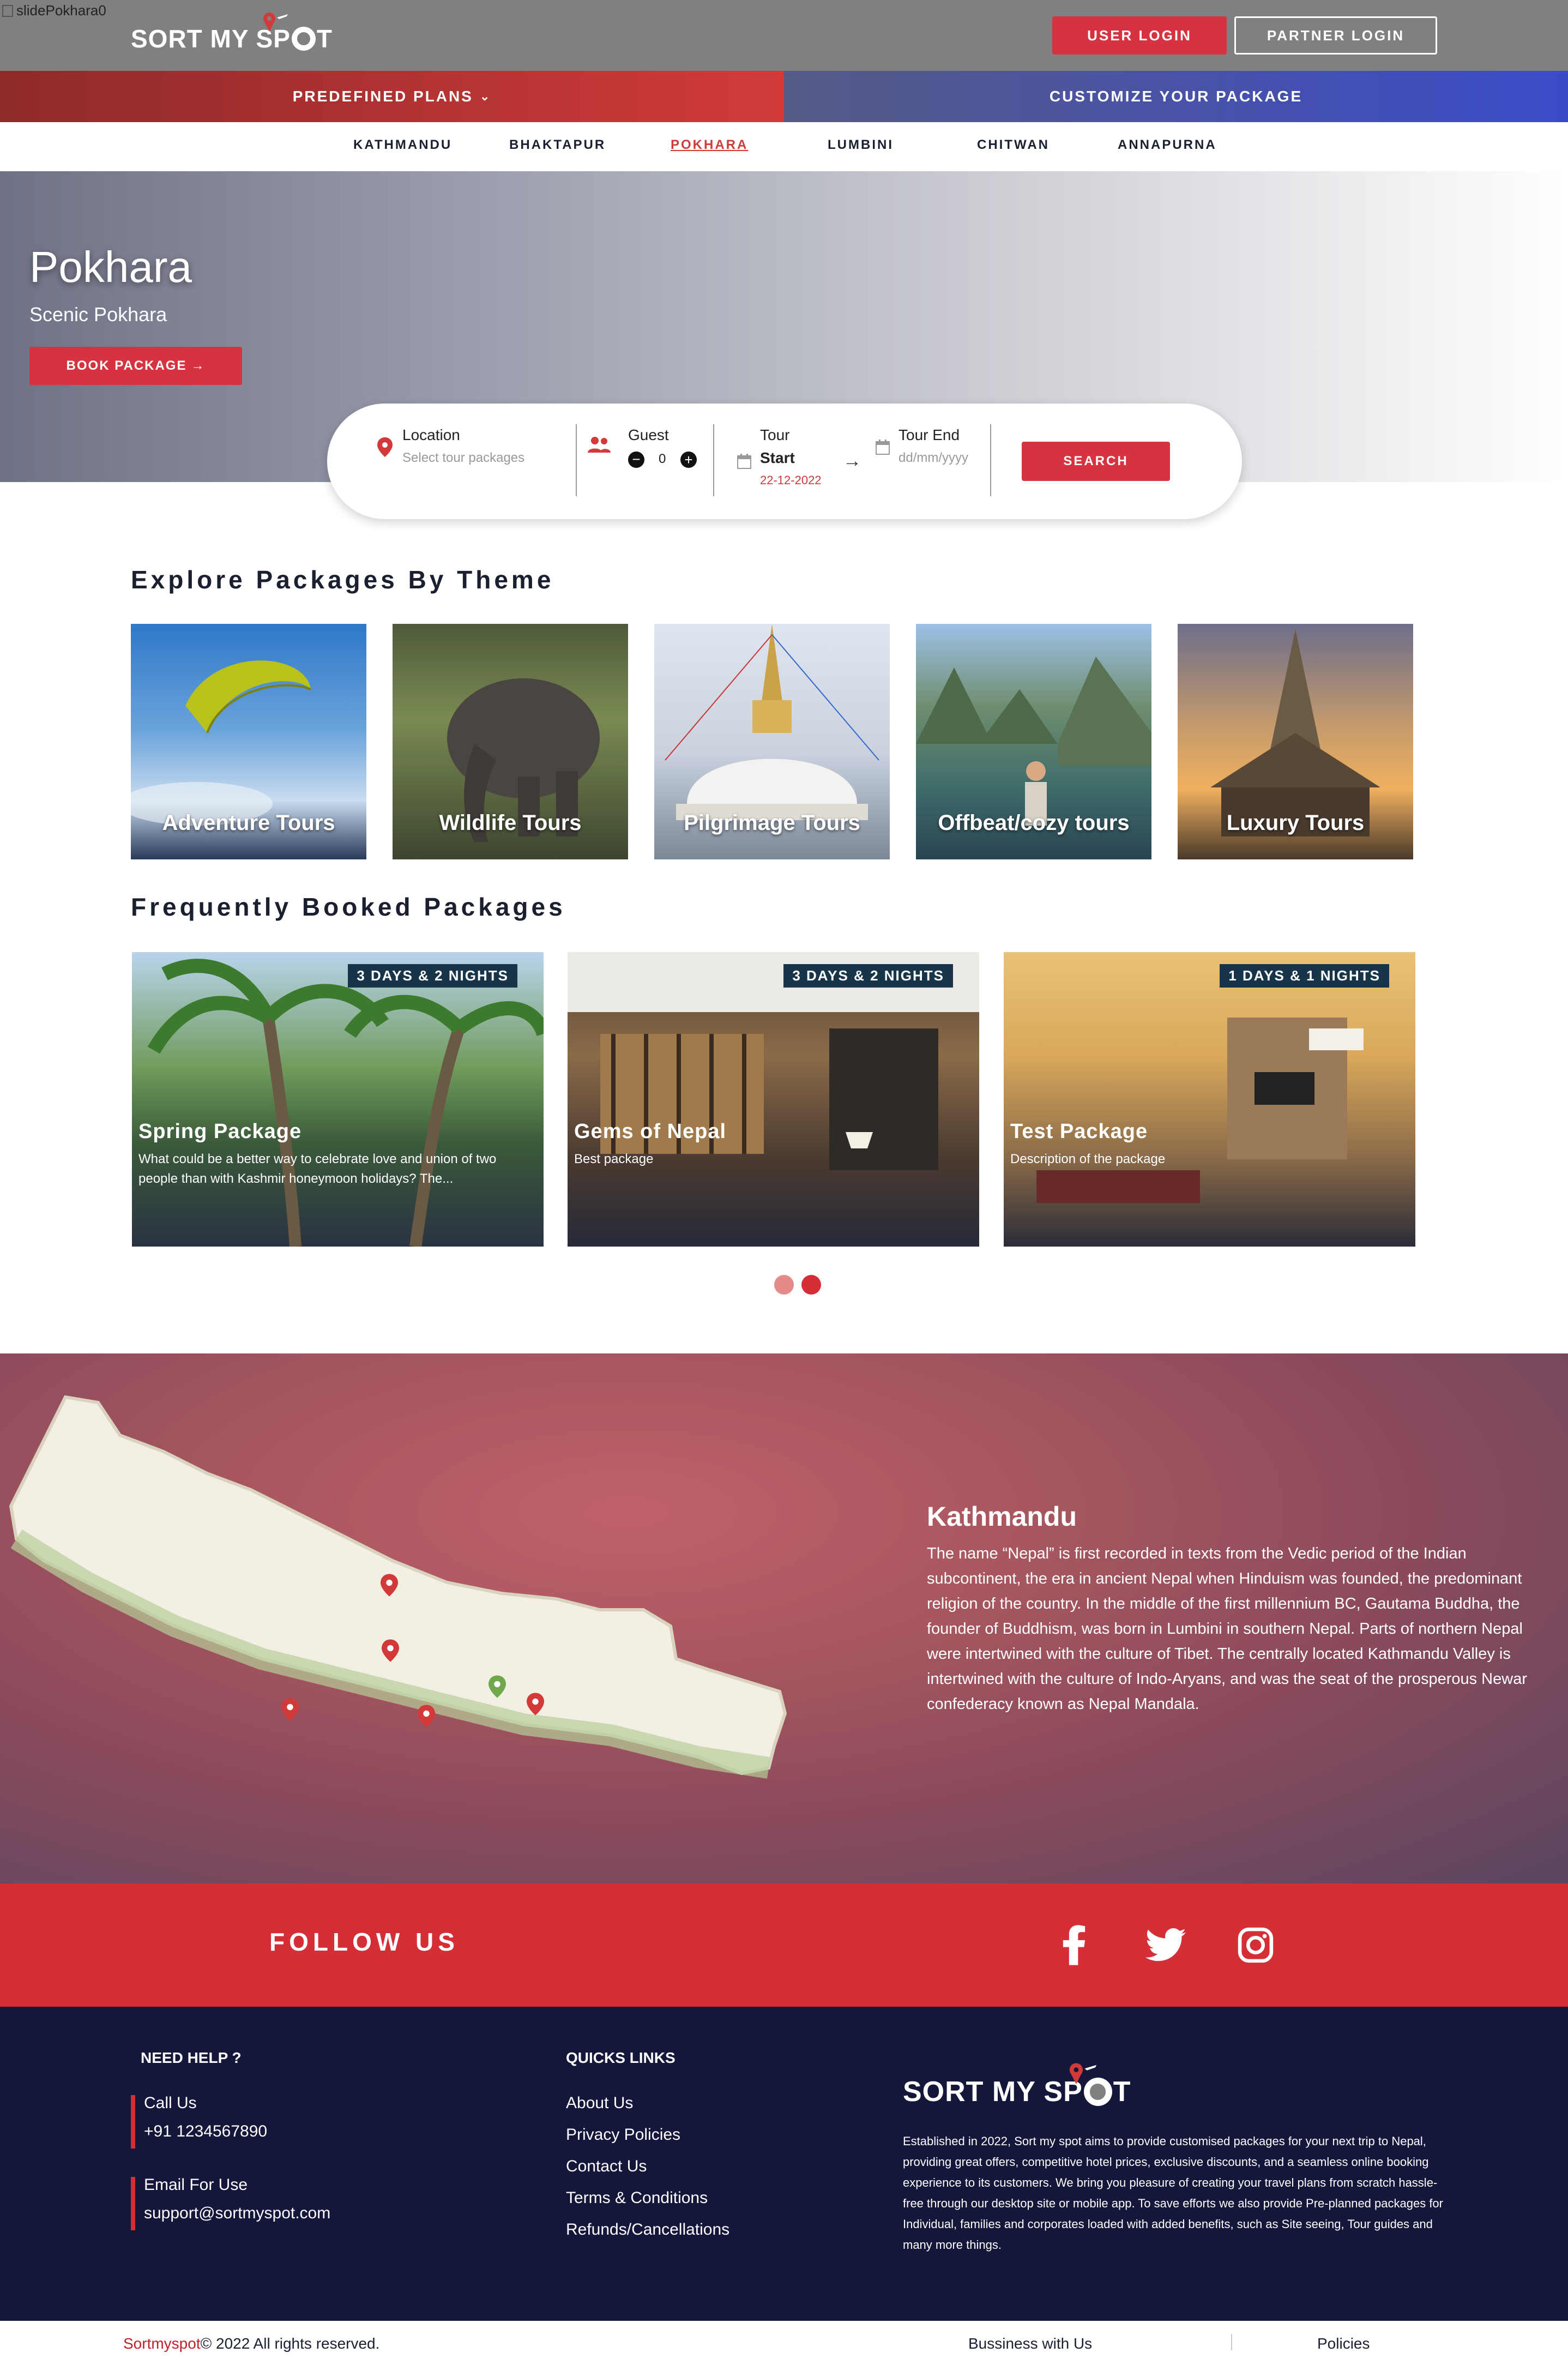 The height and width of the screenshot is (2371, 1568). I want to click on guest-count: 0, so click(662, 459).